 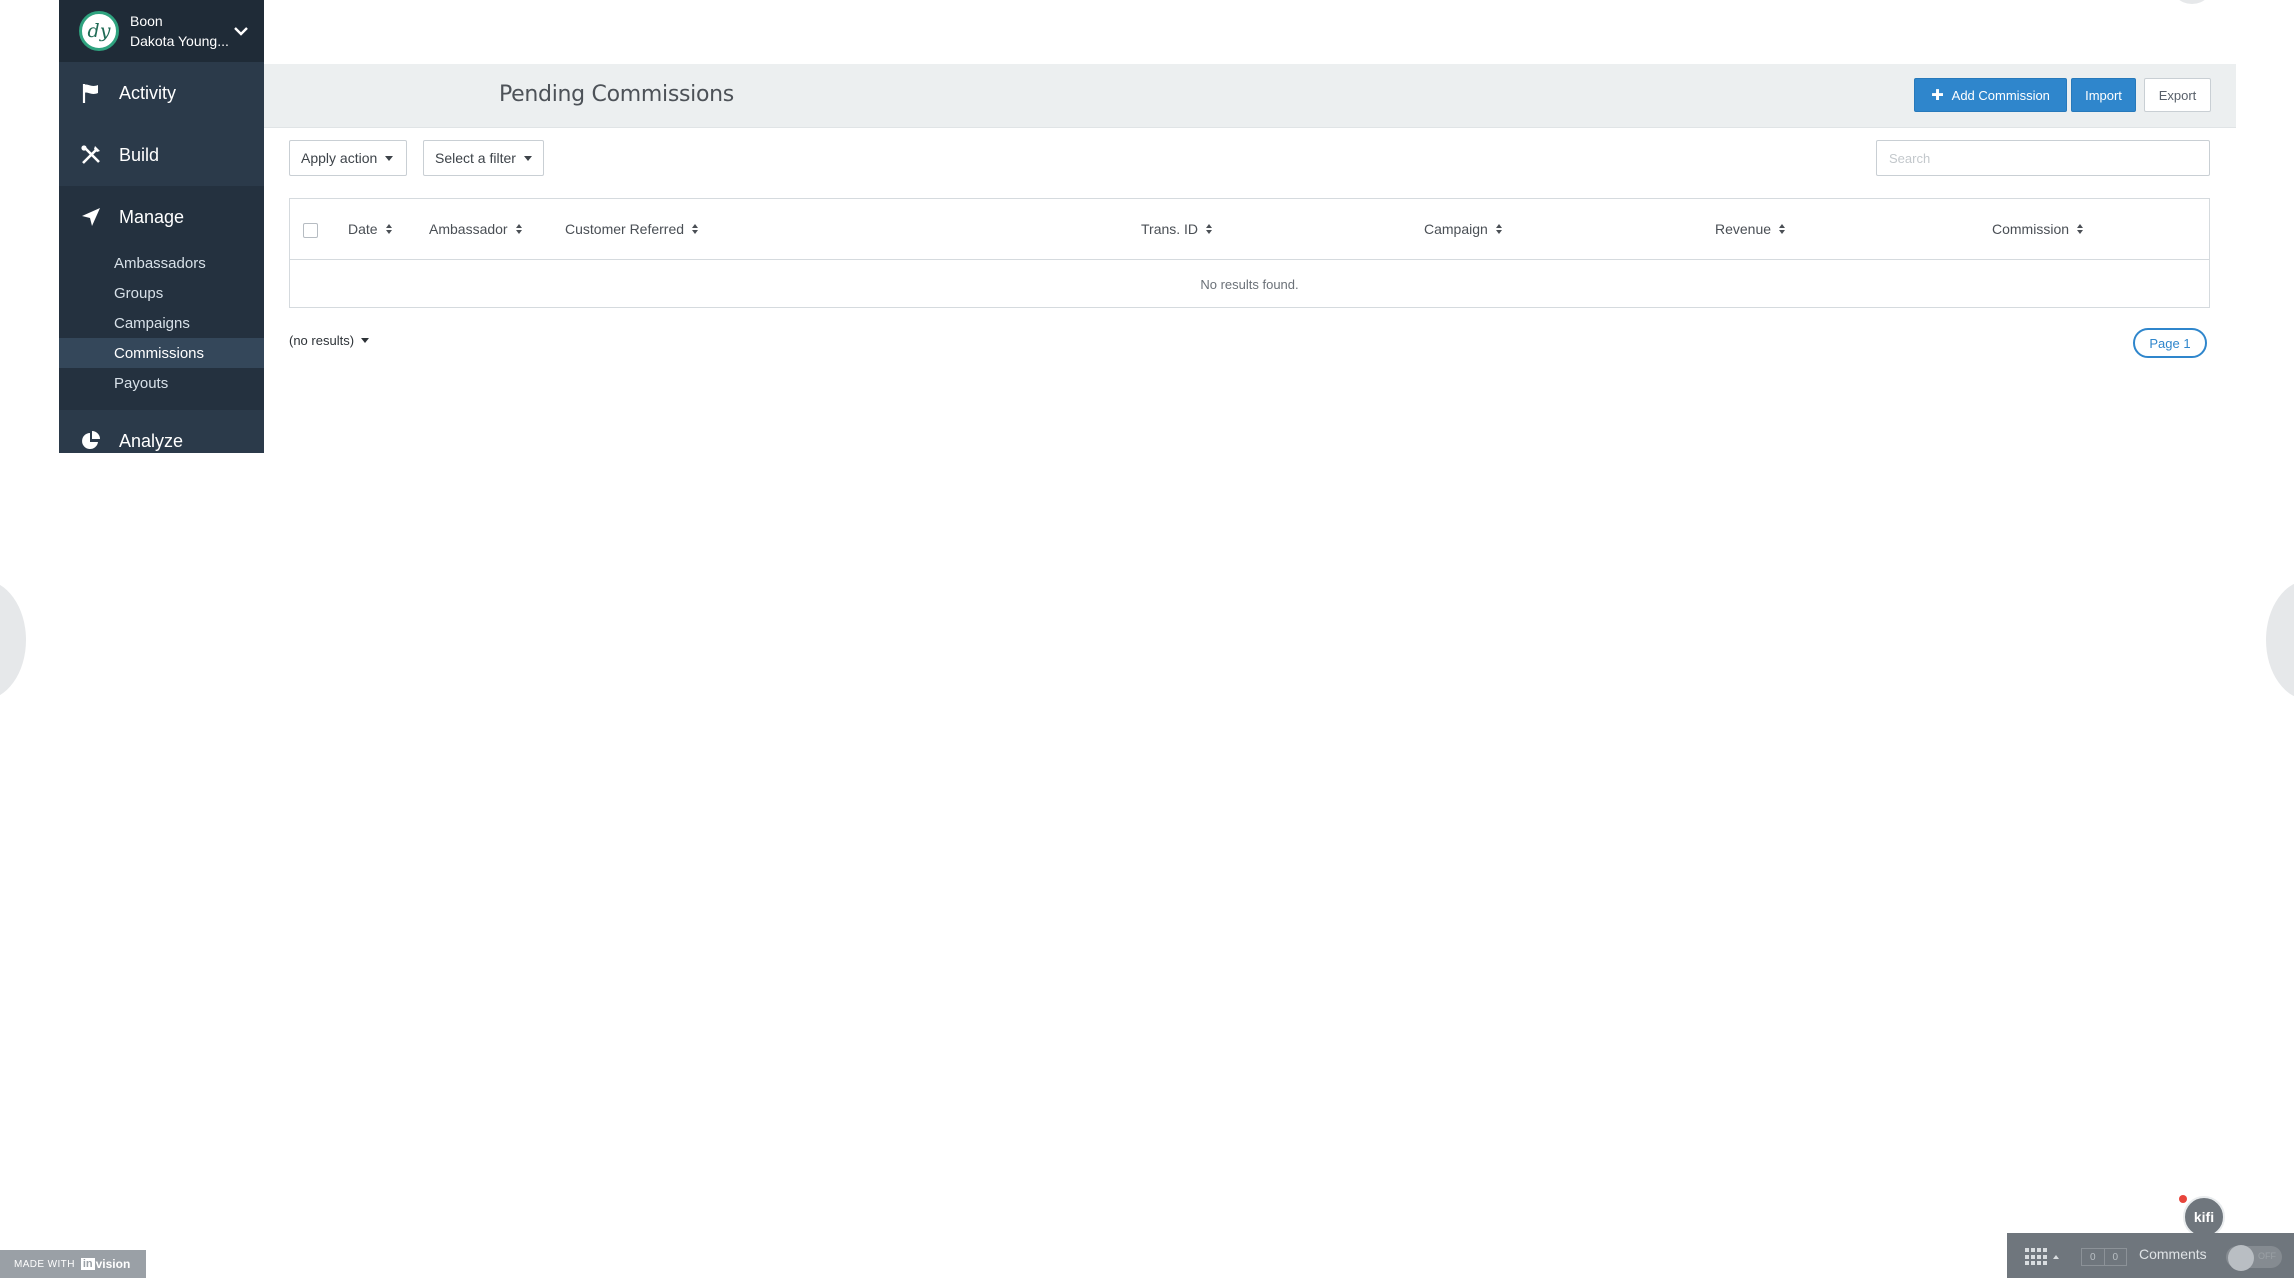 I want to click on sidebar-subitem-ambassadors: Ambassadors, so click(x=161, y=263).